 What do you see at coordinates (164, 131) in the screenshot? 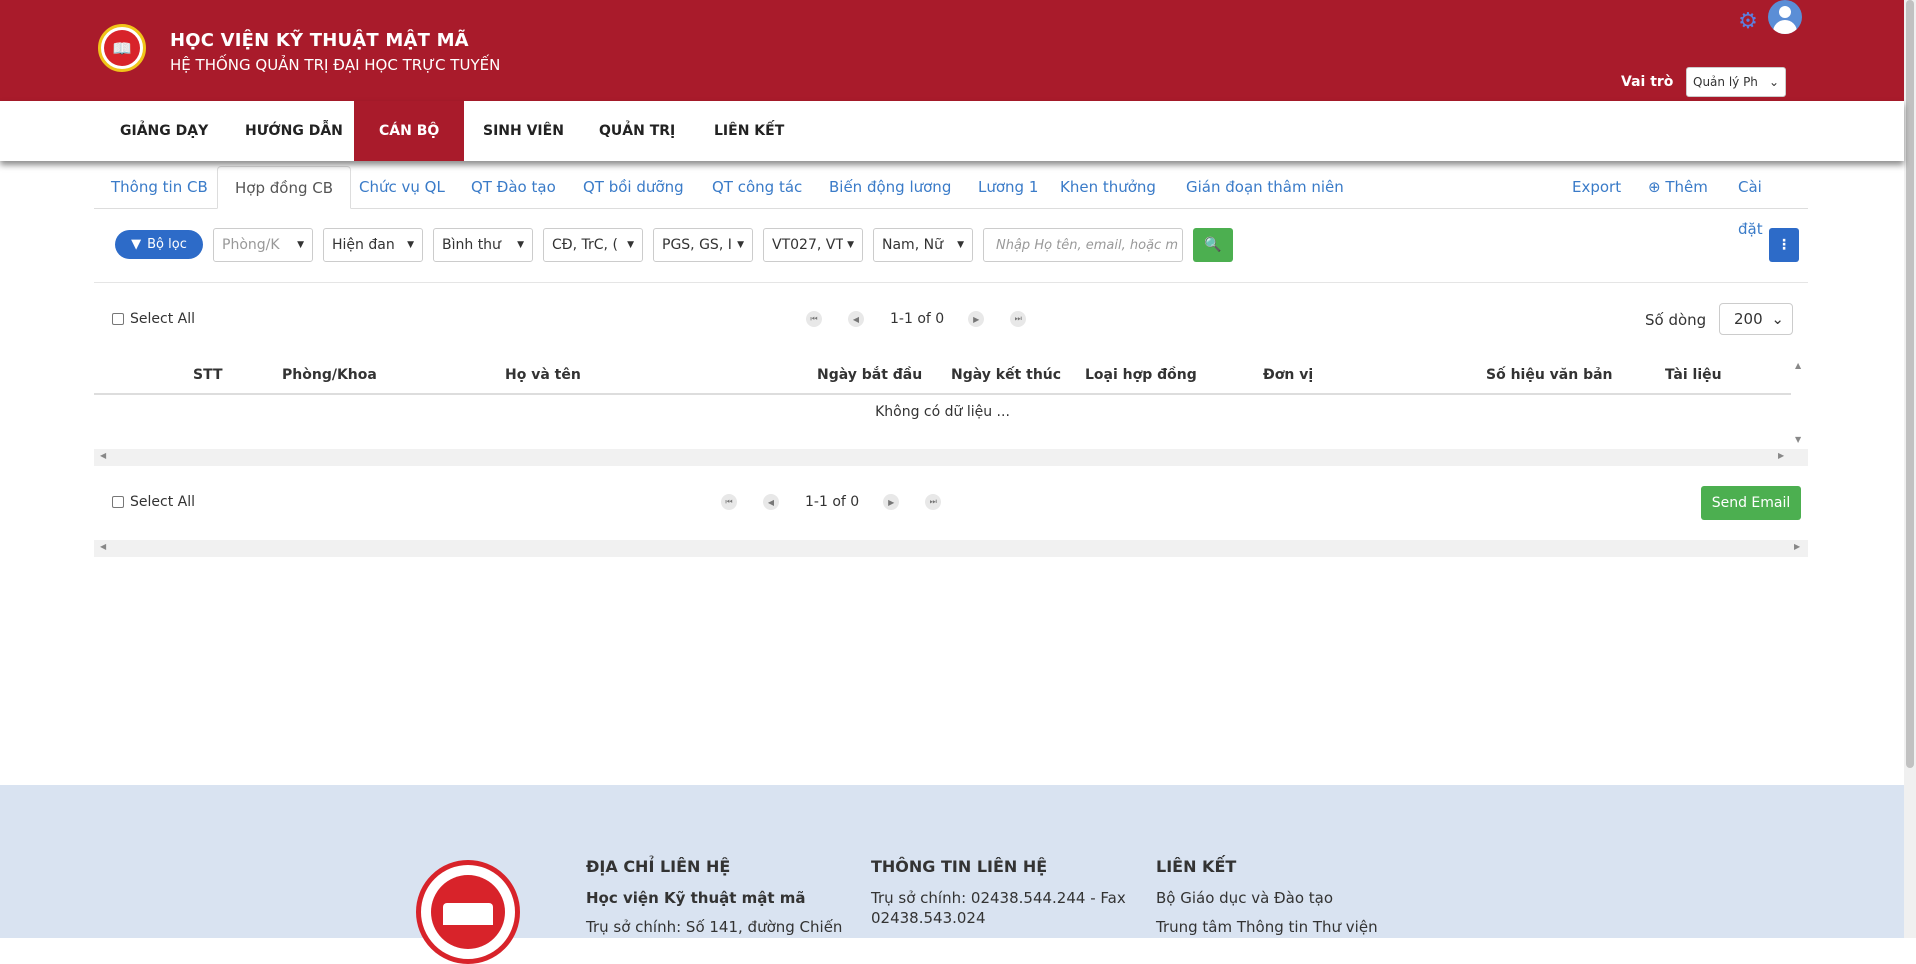
I see `nav-giang-day: GIẢNG DẠY` at bounding box center [164, 131].